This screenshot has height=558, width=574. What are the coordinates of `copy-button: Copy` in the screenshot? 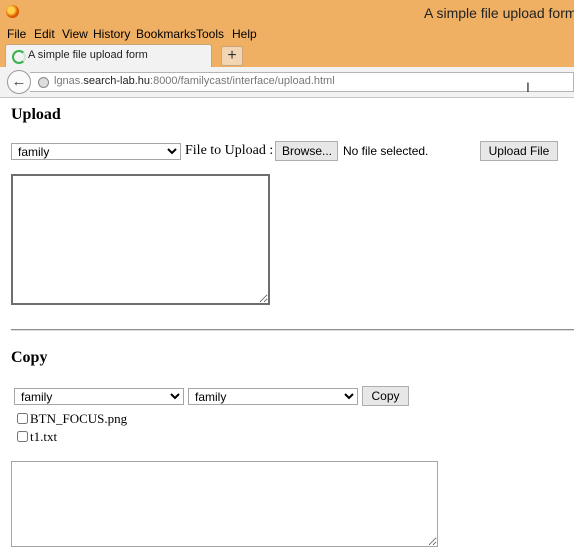 It's located at (385, 396).